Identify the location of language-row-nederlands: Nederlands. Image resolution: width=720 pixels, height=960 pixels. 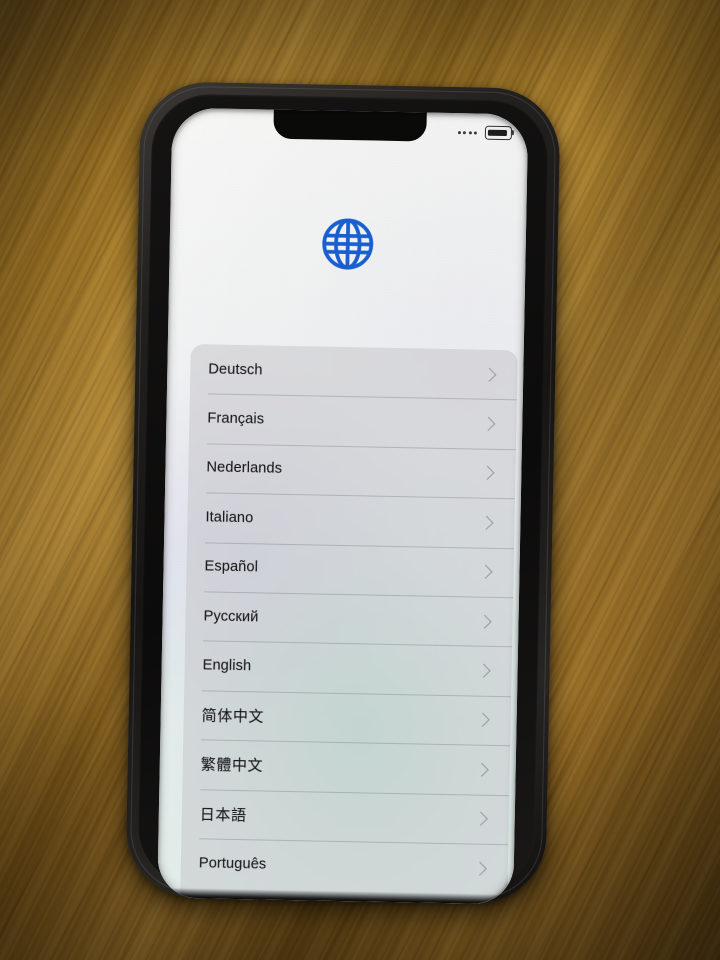
(352, 471).